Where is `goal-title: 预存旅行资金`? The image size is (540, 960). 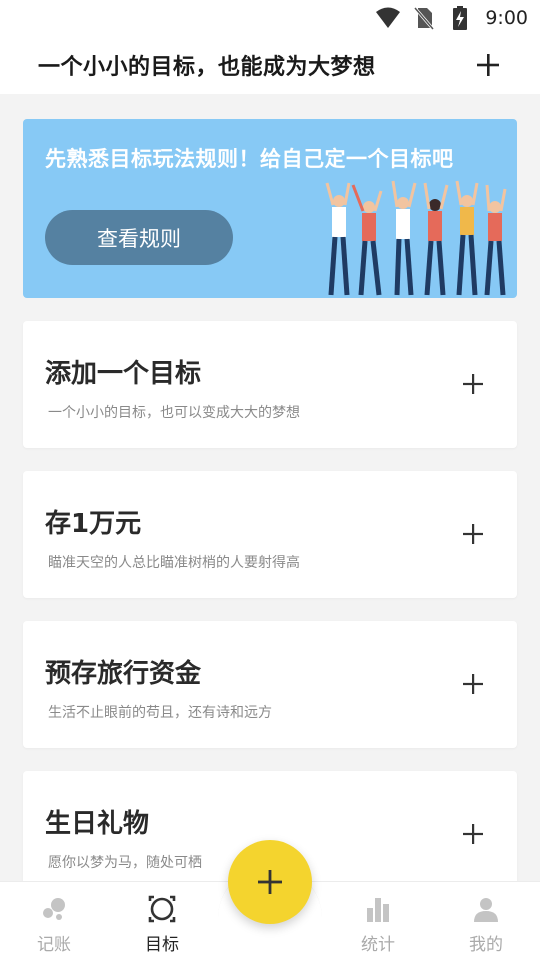 goal-title: 预存旅行资金 is located at coordinates (123, 674).